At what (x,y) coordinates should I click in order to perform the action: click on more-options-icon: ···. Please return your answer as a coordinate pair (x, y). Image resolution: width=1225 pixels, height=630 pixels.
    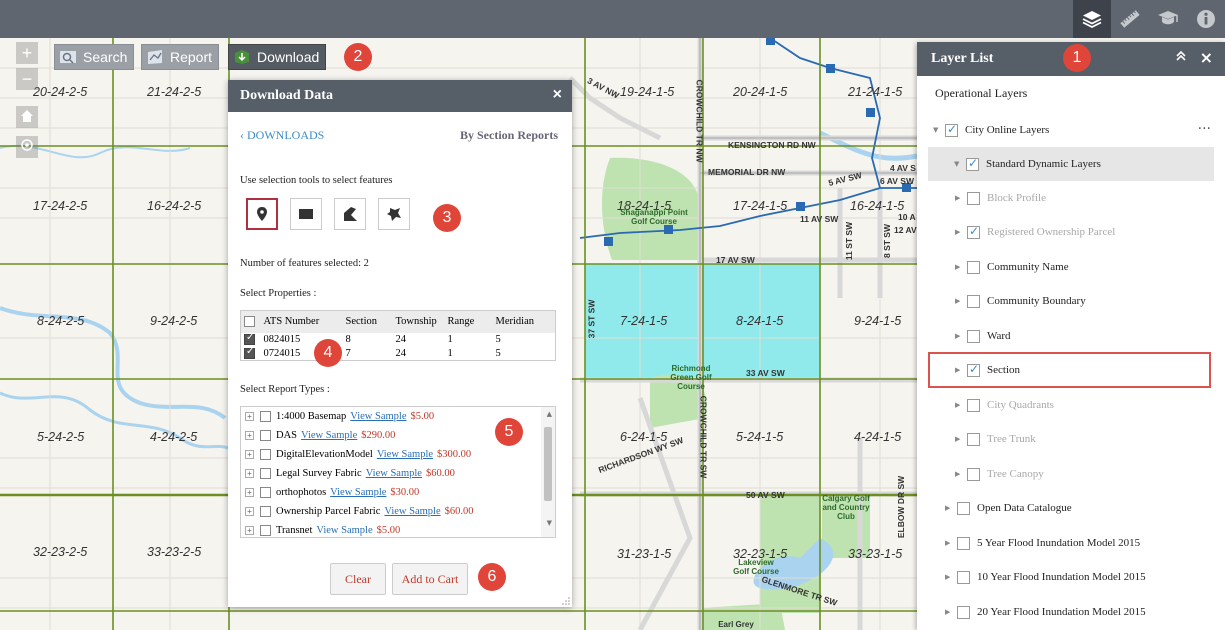
    Looking at the image, I should click on (1204, 129).